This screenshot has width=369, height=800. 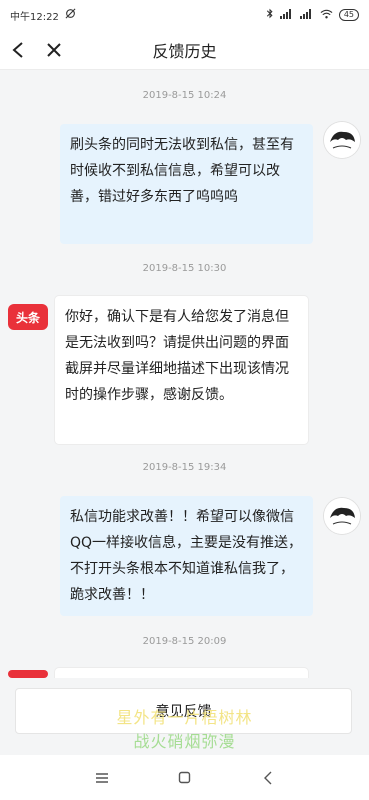 What do you see at coordinates (270, 15) in the screenshot?
I see `bluetooth-icon` at bounding box center [270, 15].